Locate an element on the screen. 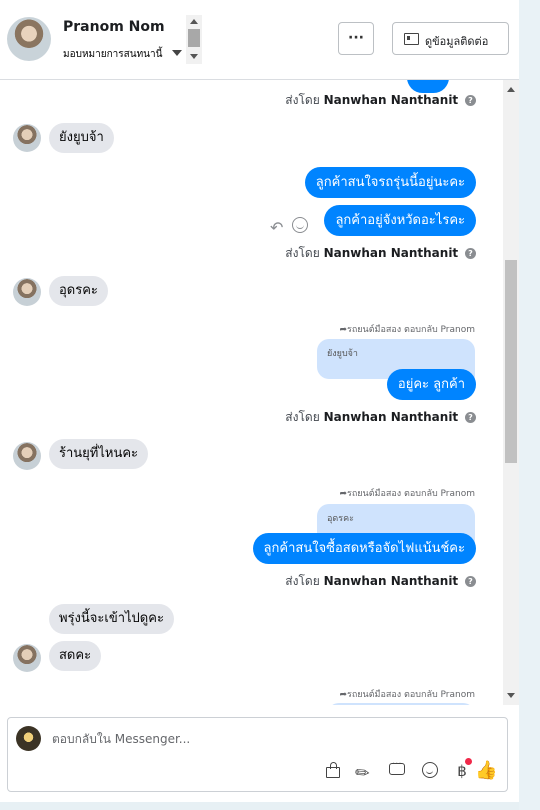 The height and width of the screenshot is (810, 540). outgoing-message: ลูกค้าสนใจรถรุ่นนี้อยู่นะคะ is located at coordinates (390, 182).